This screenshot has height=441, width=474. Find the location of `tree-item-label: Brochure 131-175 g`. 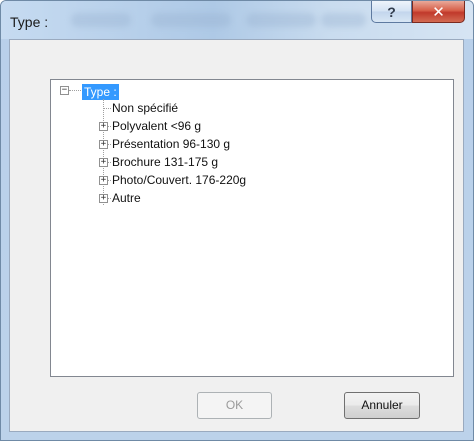

tree-item-label: Brochure 131-175 g is located at coordinates (165, 162).